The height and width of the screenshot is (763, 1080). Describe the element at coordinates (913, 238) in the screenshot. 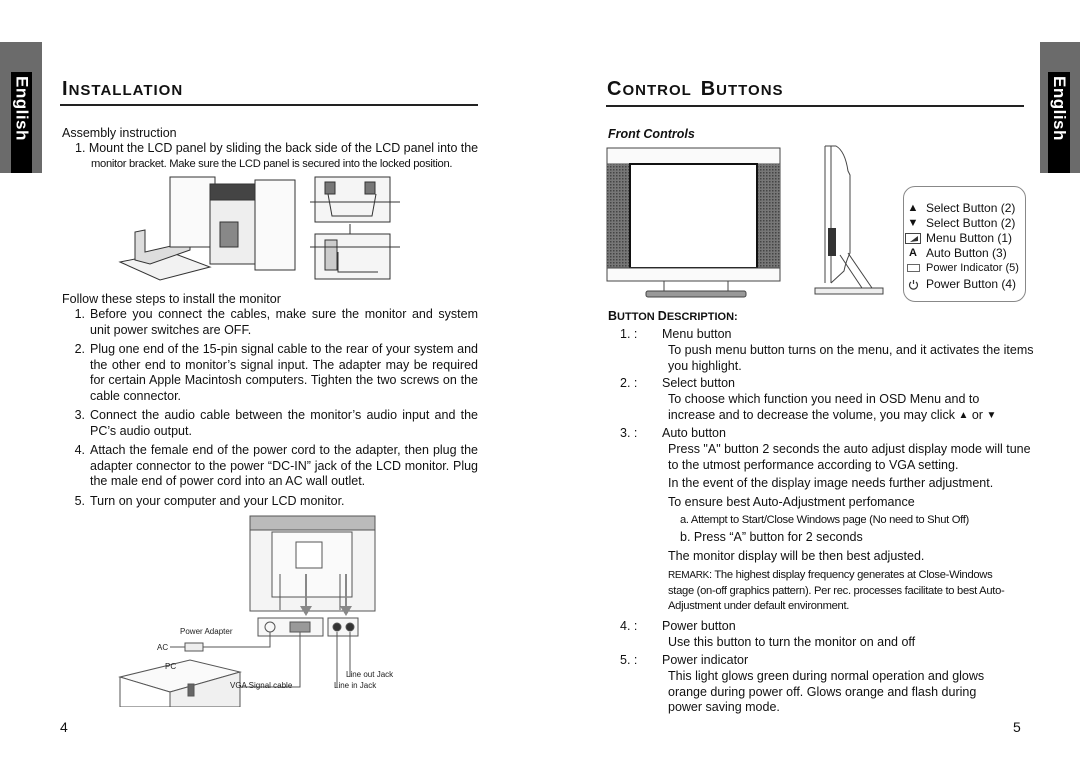

I see `menu-icon` at that location.